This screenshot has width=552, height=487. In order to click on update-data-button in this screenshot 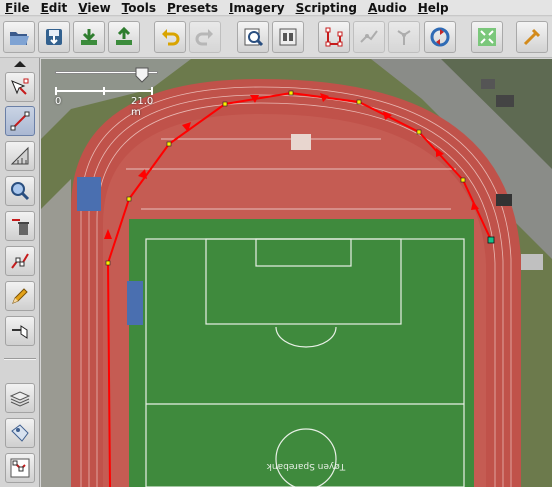, I will do `click(440, 37)`.